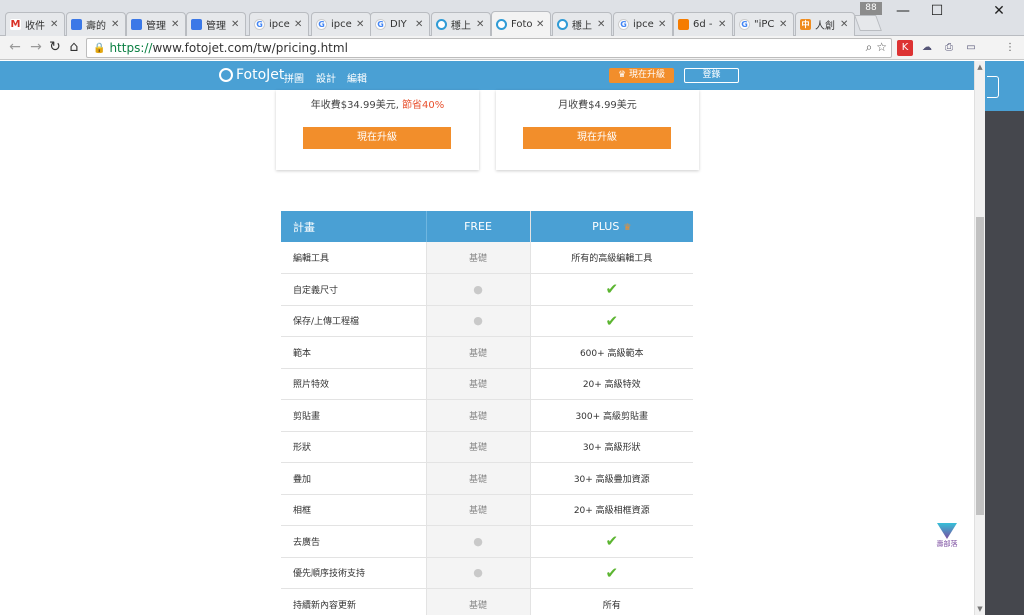 The width and height of the screenshot is (1024, 615). I want to click on discount-label: 節省40%, so click(423, 105).